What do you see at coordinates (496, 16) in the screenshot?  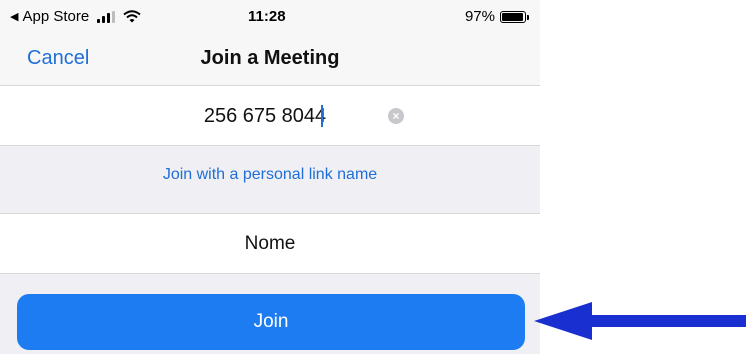 I see `status-right: 97%` at bounding box center [496, 16].